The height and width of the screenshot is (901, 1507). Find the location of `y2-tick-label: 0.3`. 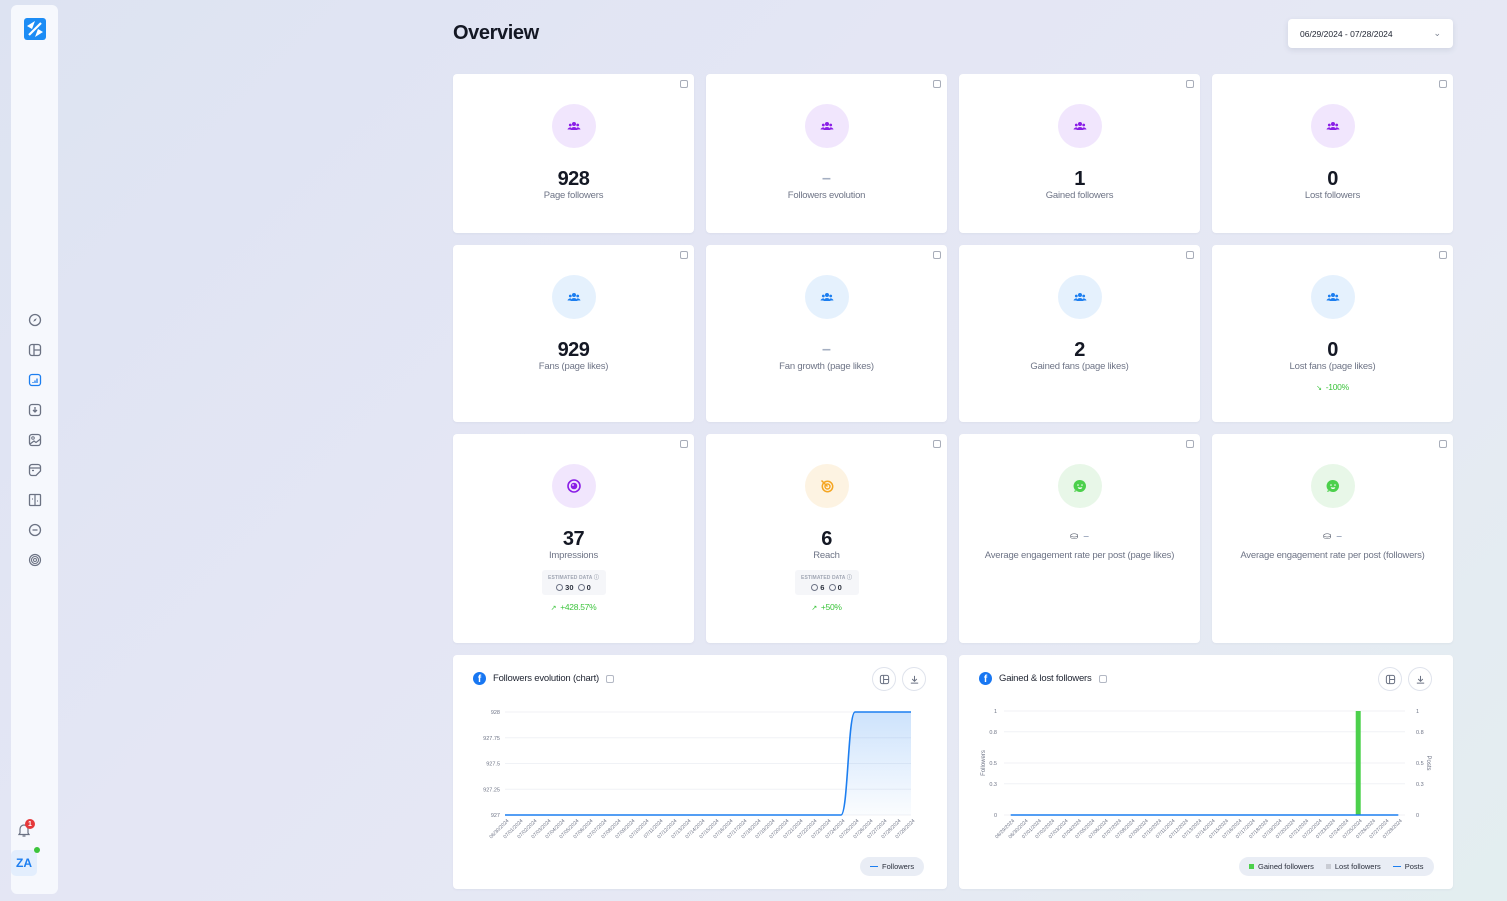

y2-tick-label: 0.3 is located at coordinates (1420, 785).